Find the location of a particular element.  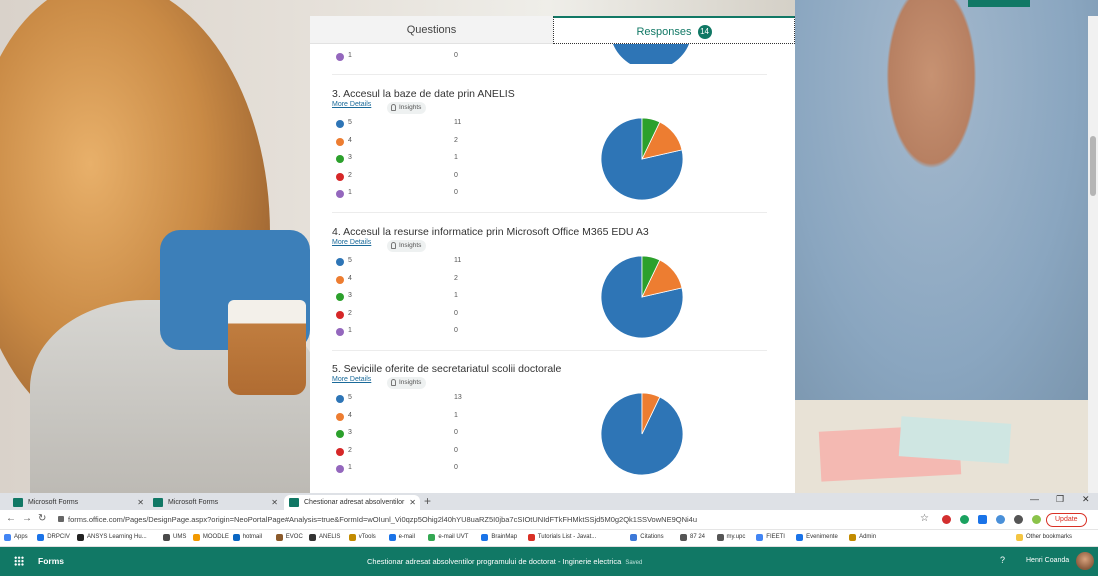

profile-icon is located at coordinates (1036, 519).